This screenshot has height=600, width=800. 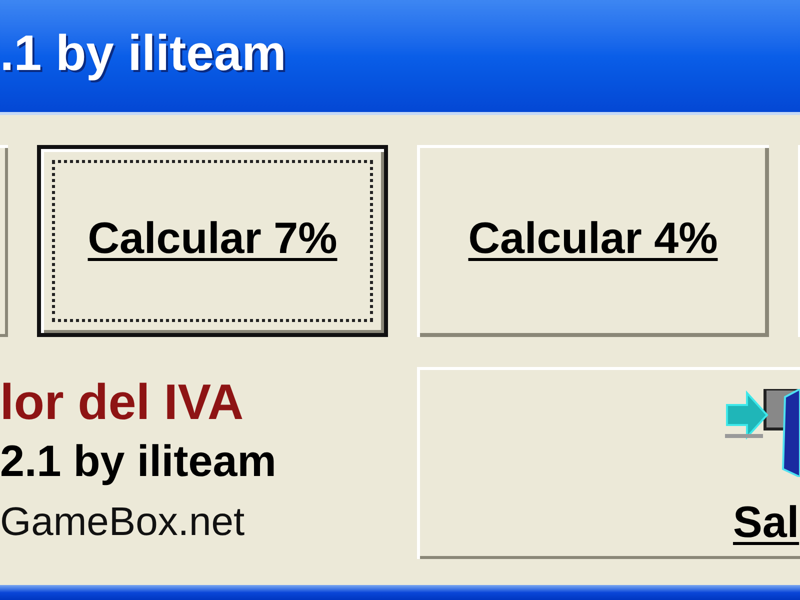 I want to click on version-text: 2.1 by iliteam, so click(x=138, y=462).